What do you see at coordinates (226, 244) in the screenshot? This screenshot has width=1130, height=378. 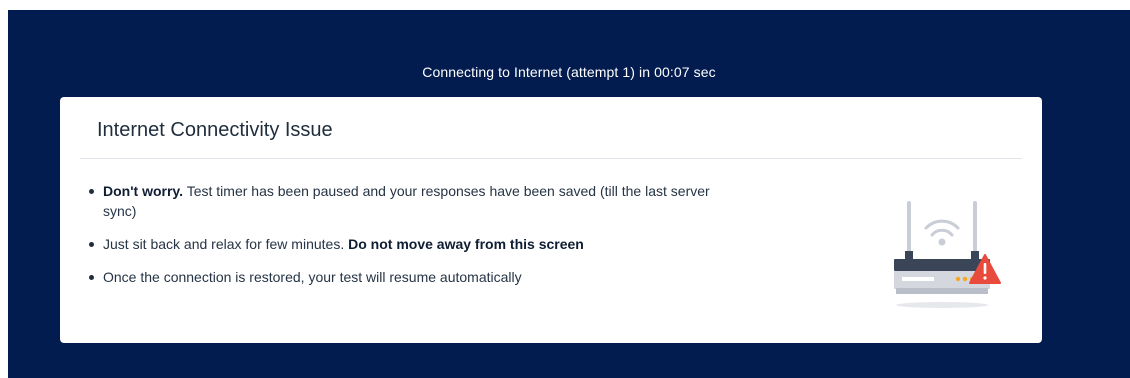 I see `bullet-text: Just sit back and relax for few minutes.` at bounding box center [226, 244].